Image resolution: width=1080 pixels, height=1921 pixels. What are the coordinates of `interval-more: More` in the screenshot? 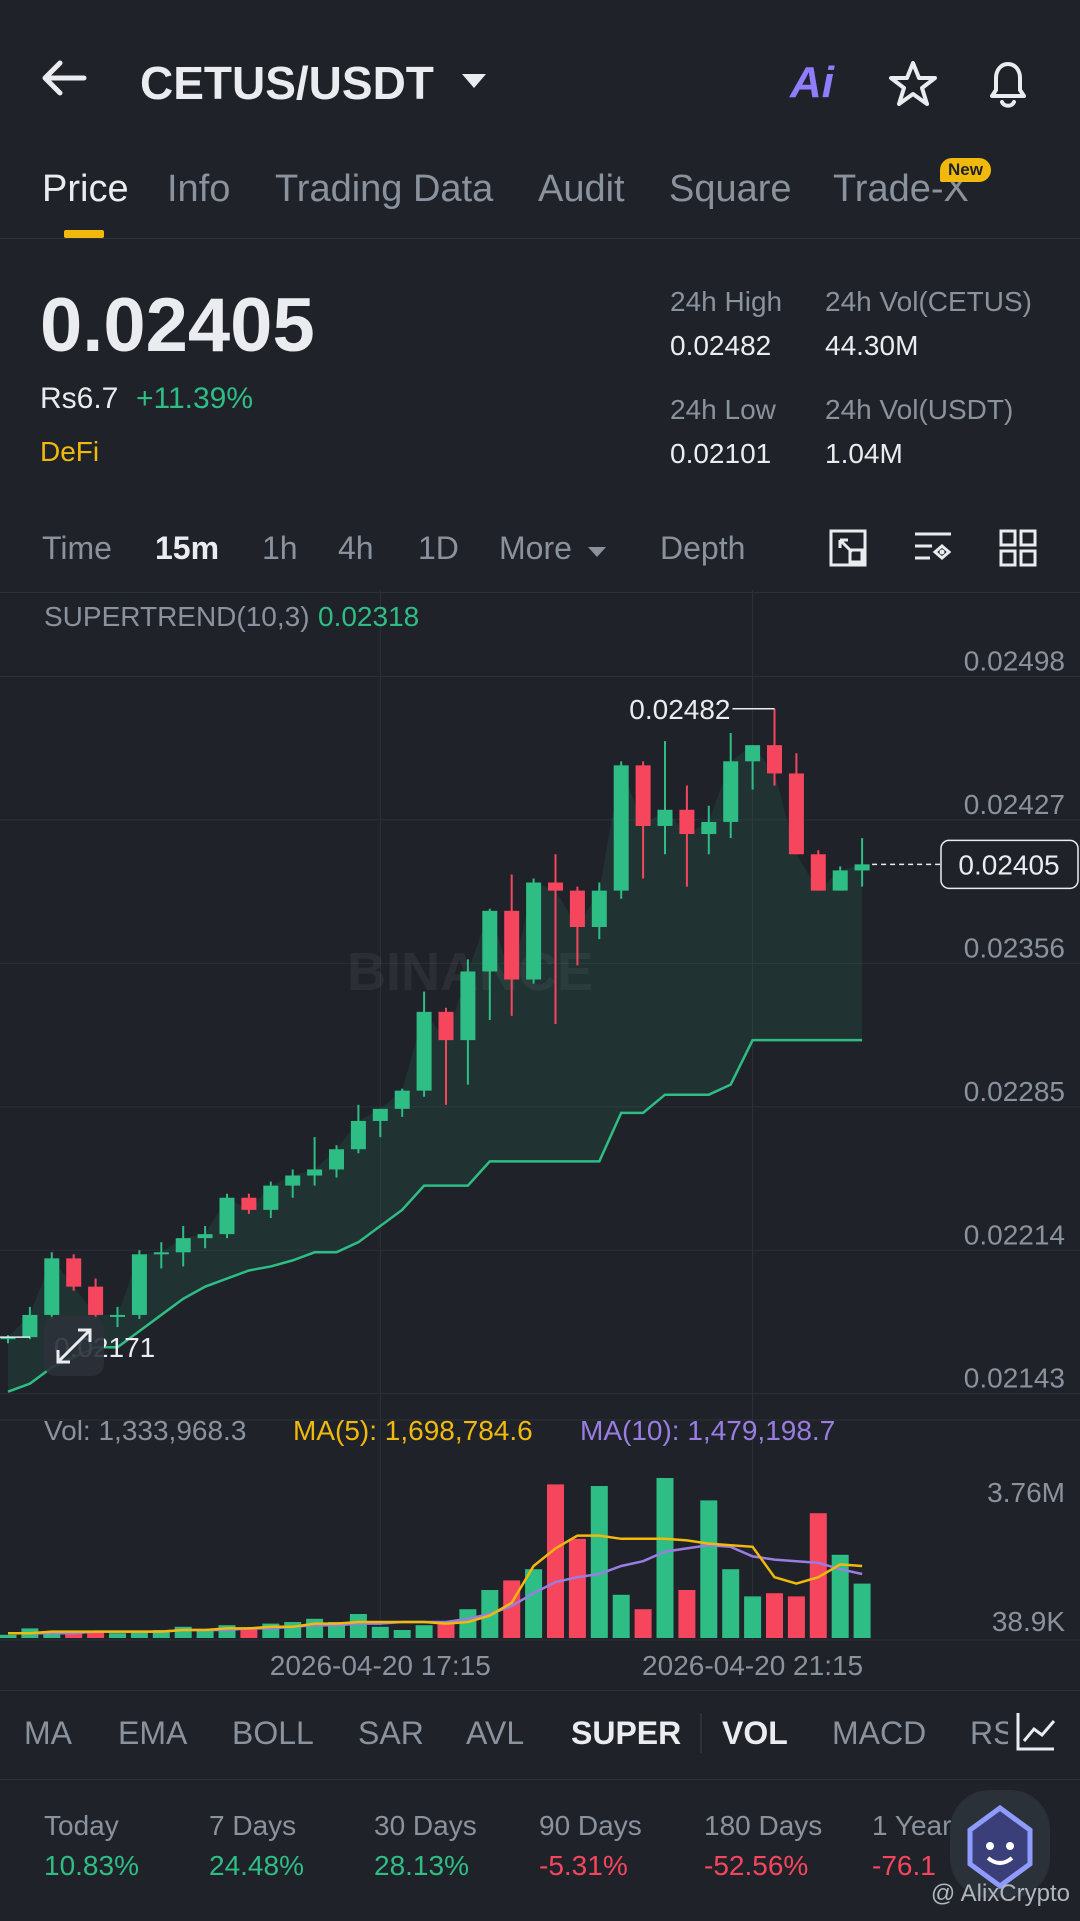 It's located at (553, 548).